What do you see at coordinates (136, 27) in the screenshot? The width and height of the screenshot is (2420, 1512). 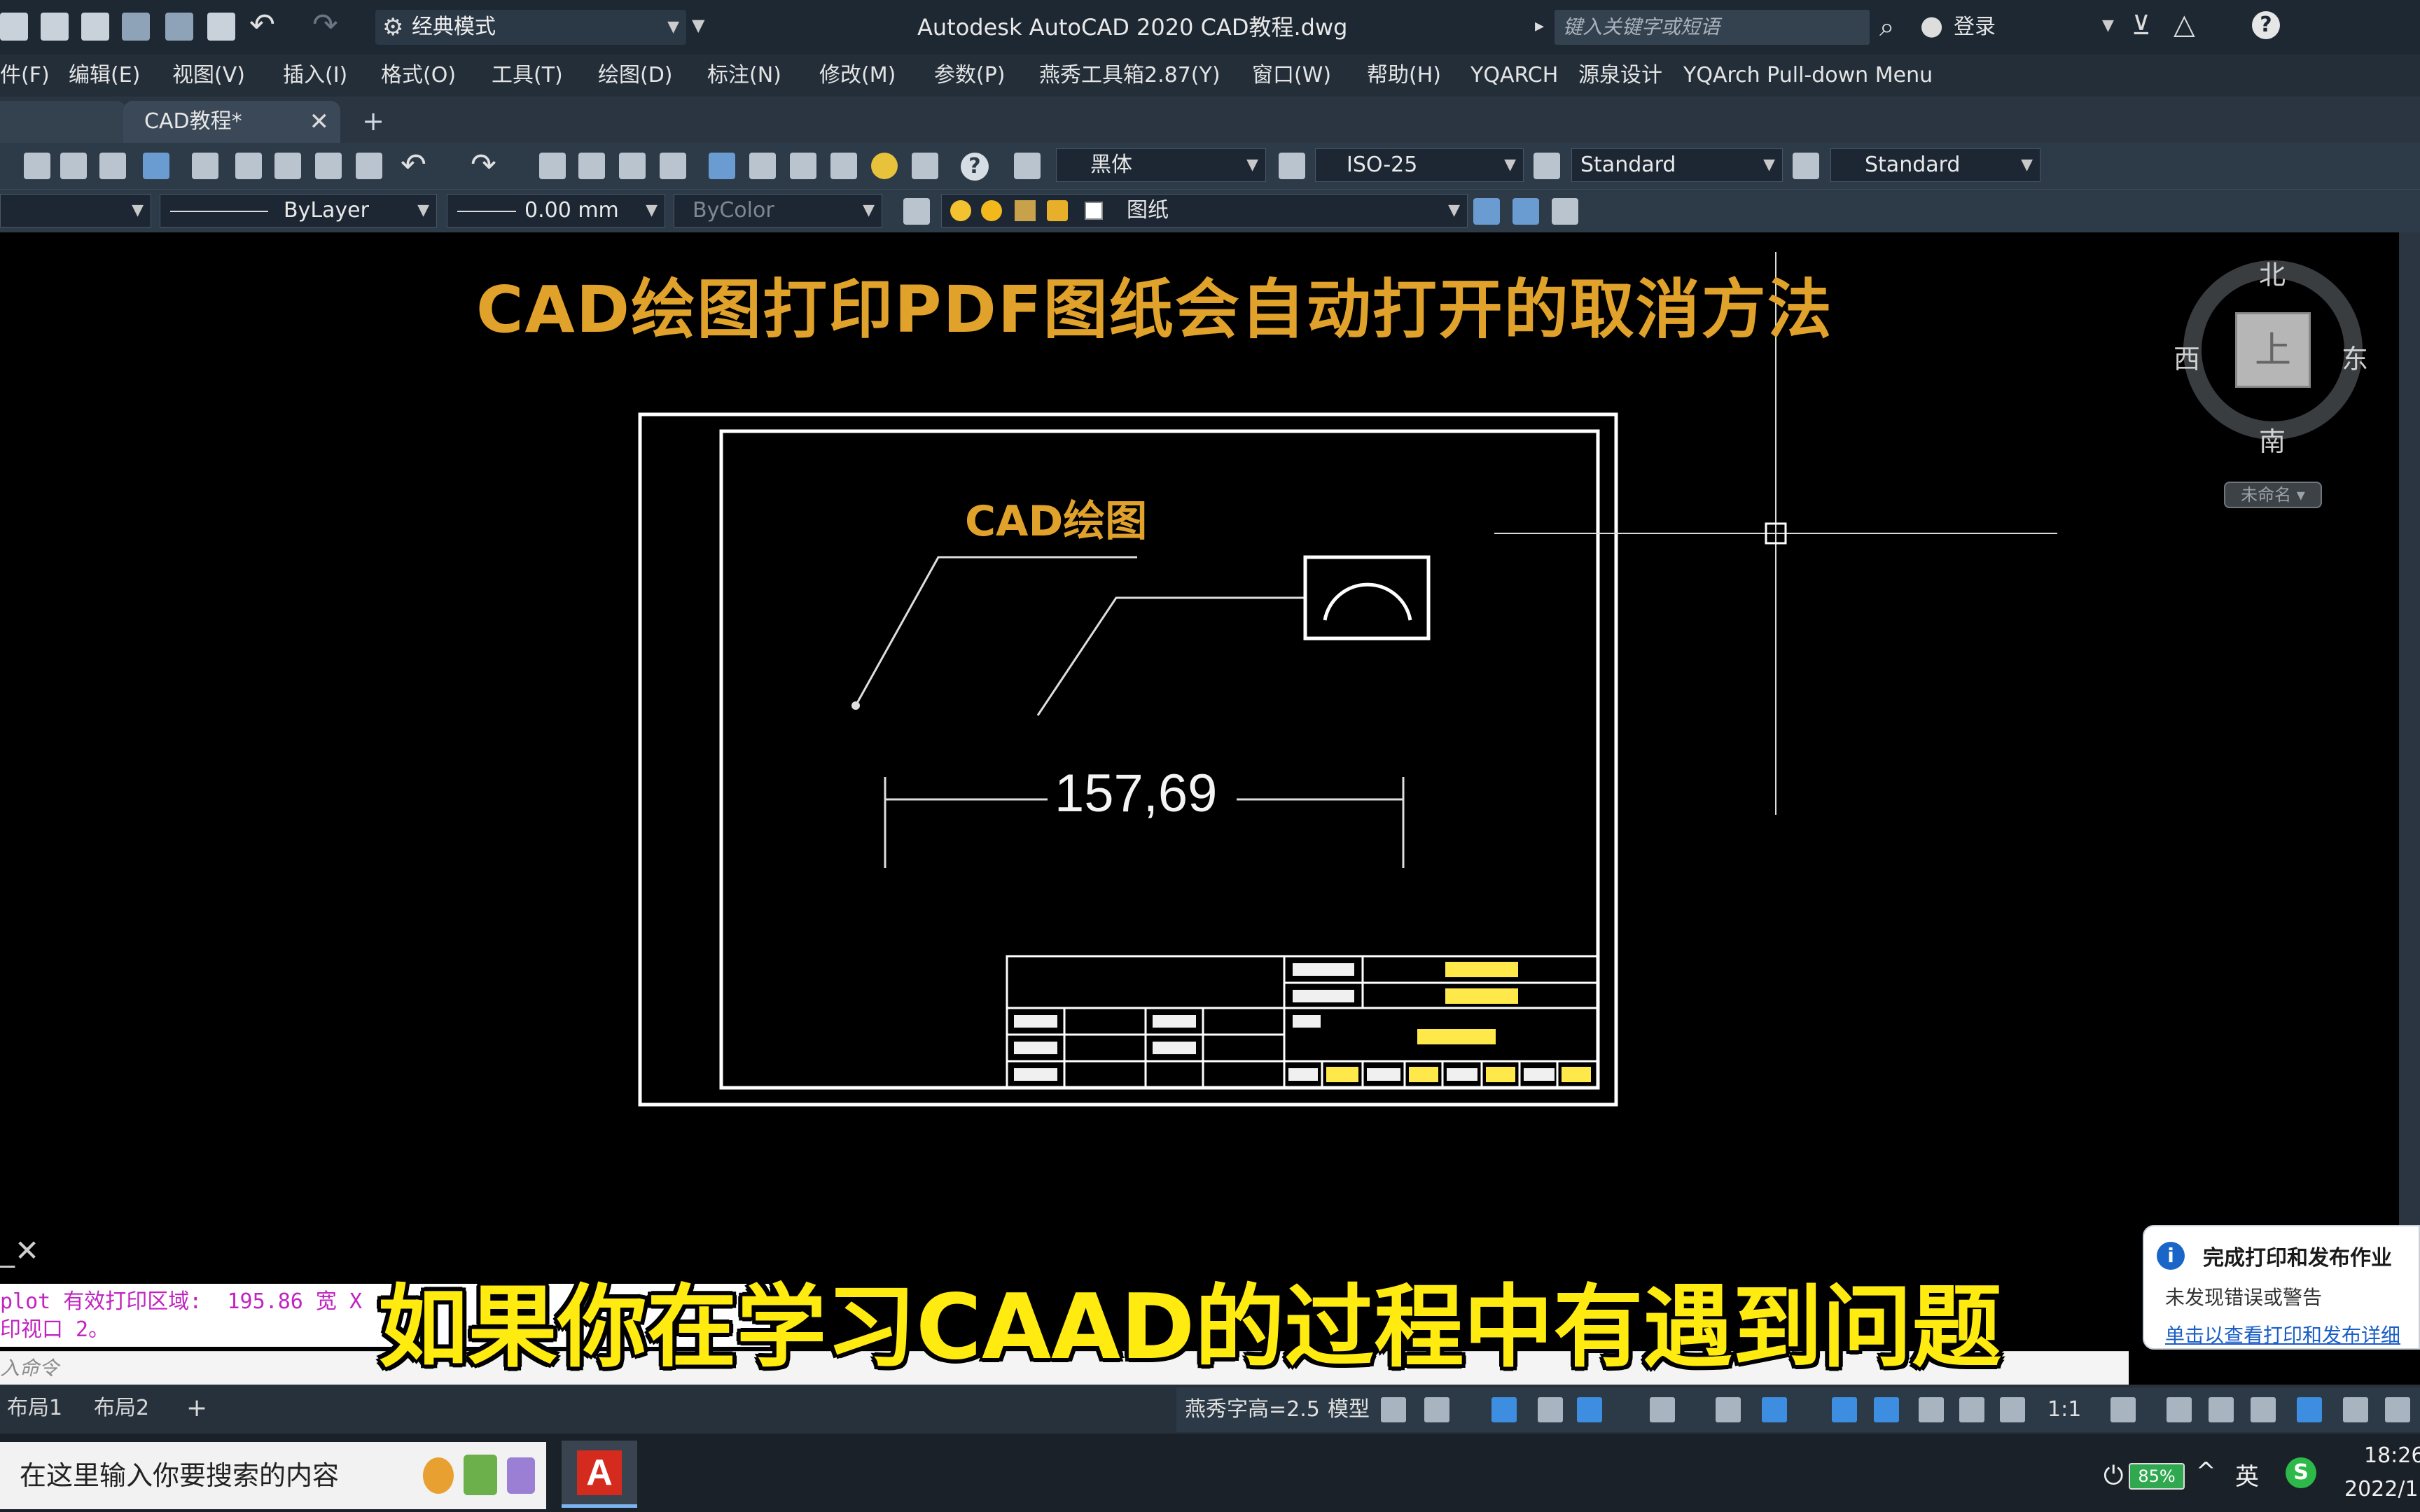 I see `open-web-icon` at bounding box center [136, 27].